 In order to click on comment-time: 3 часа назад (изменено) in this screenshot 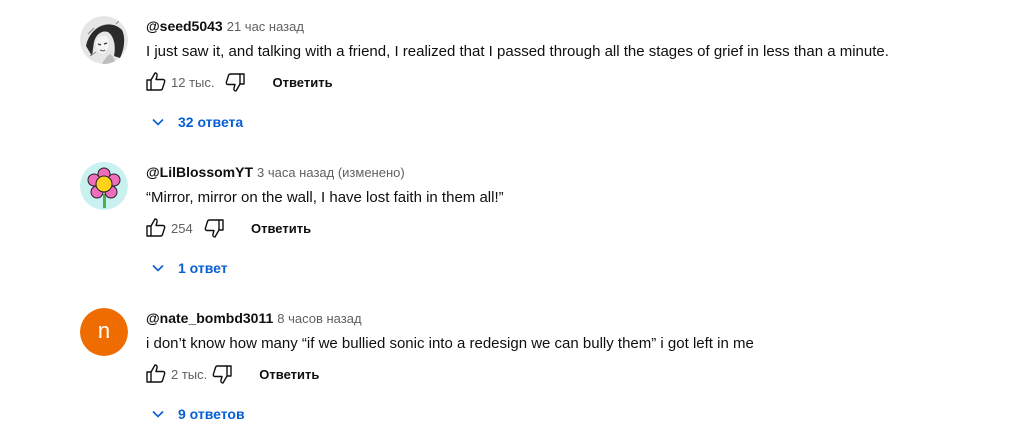, I will do `click(331, 172)`.